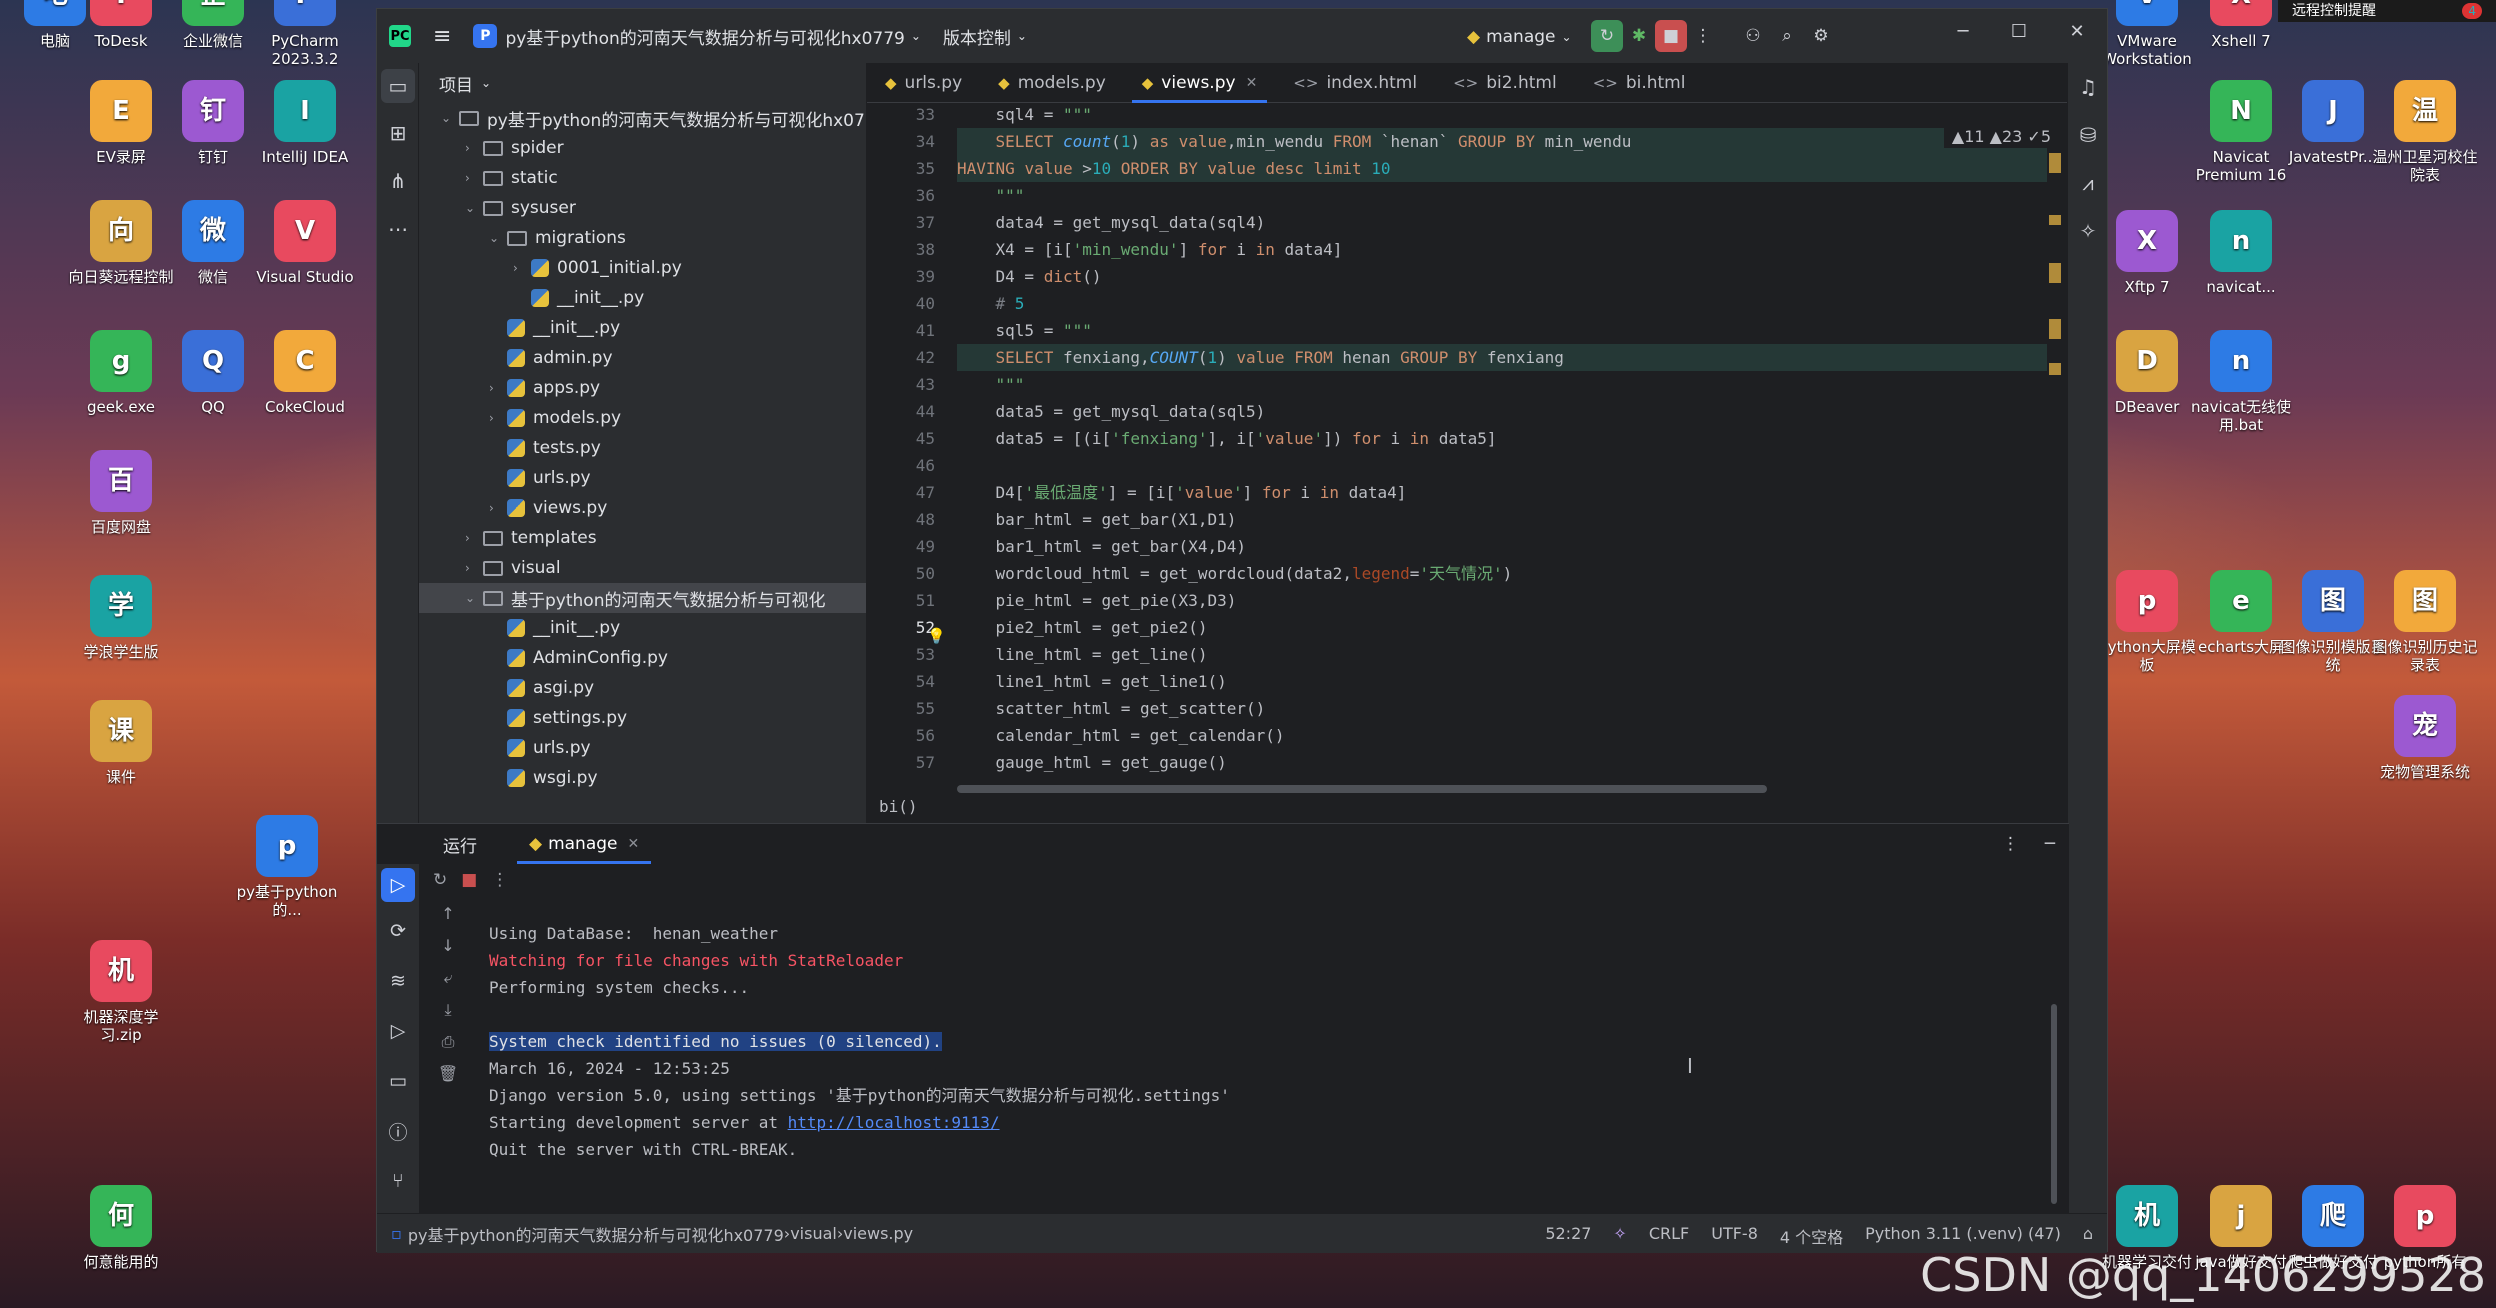  Describe the element at coordinates (398, 885) in the screenshot. I see `run-play-icon: ▷` at that location.